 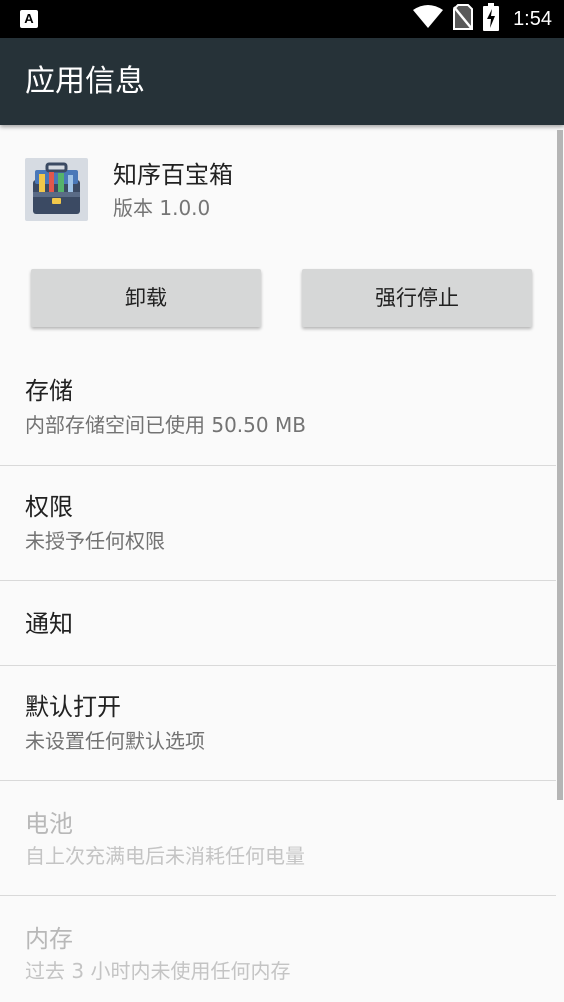 I want to click on app-version: 版本 1.0.0, so click(x=162, y=208).